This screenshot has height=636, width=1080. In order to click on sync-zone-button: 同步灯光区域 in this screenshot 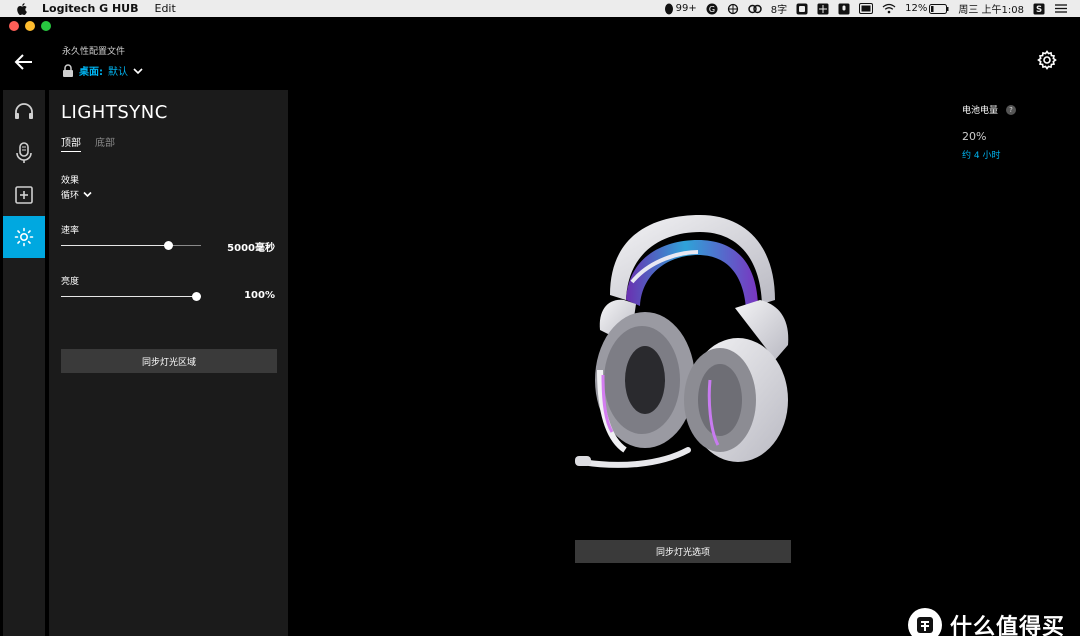, I will do `click(169, 361)`.